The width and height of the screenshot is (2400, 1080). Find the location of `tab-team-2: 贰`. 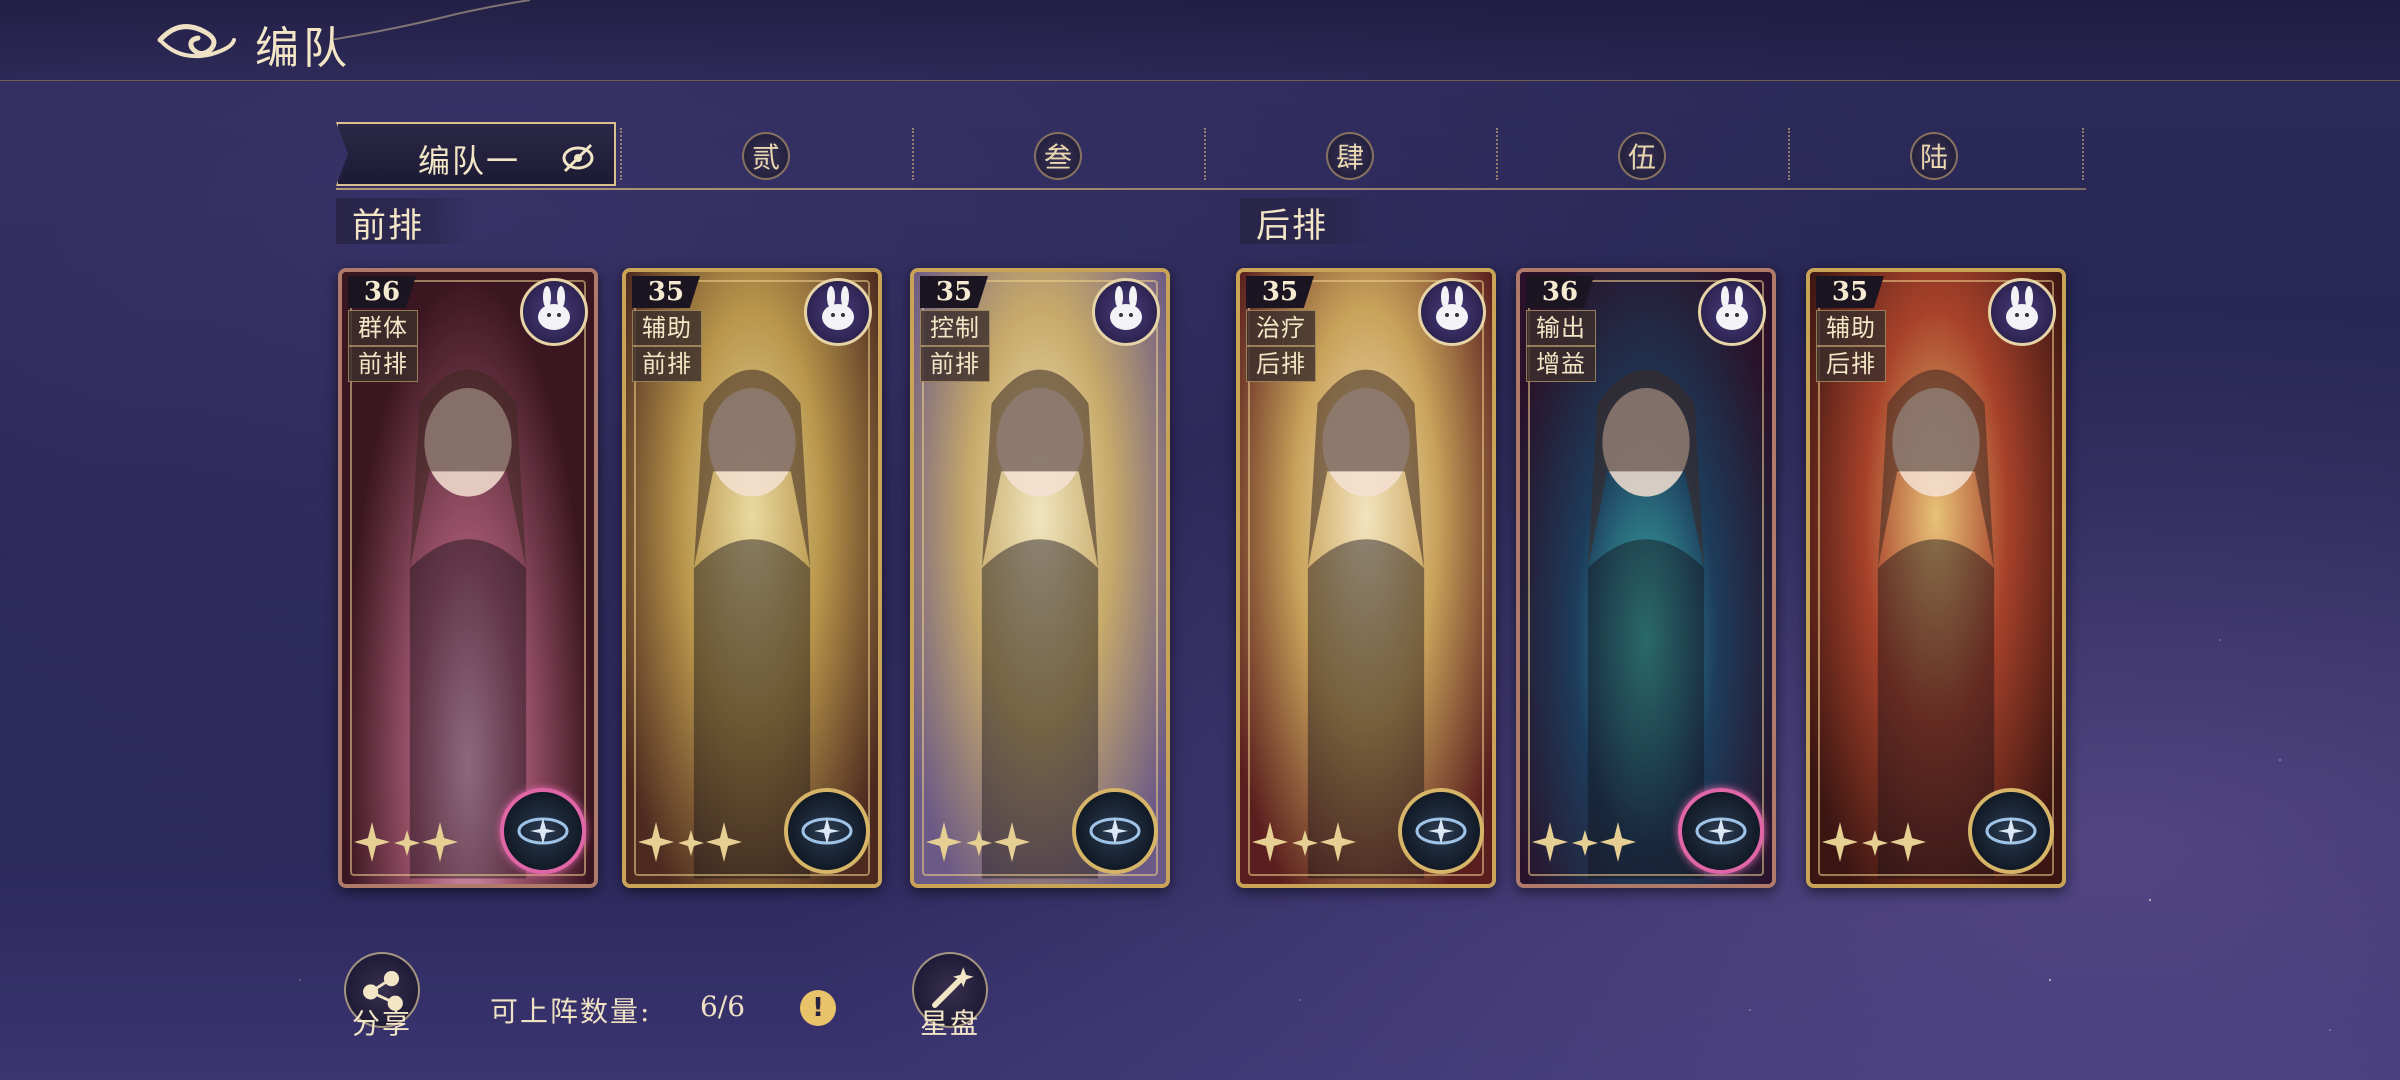

tab-team-2: 贰 is located at coordinates (766, 154).